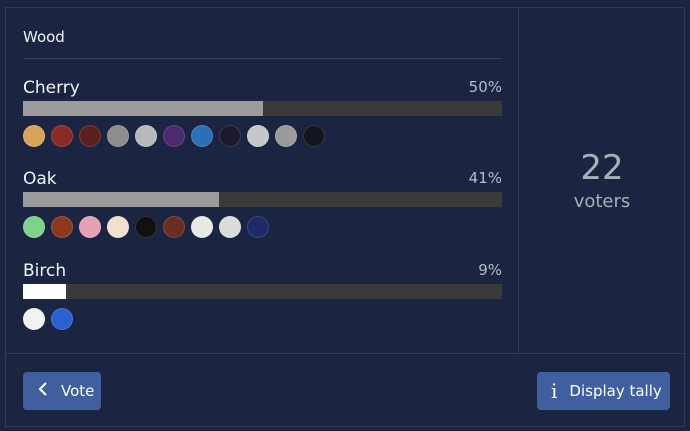  Describe the element at coordinates (45, 271) in the screenshot. I see `option-label: Birch` at that location.